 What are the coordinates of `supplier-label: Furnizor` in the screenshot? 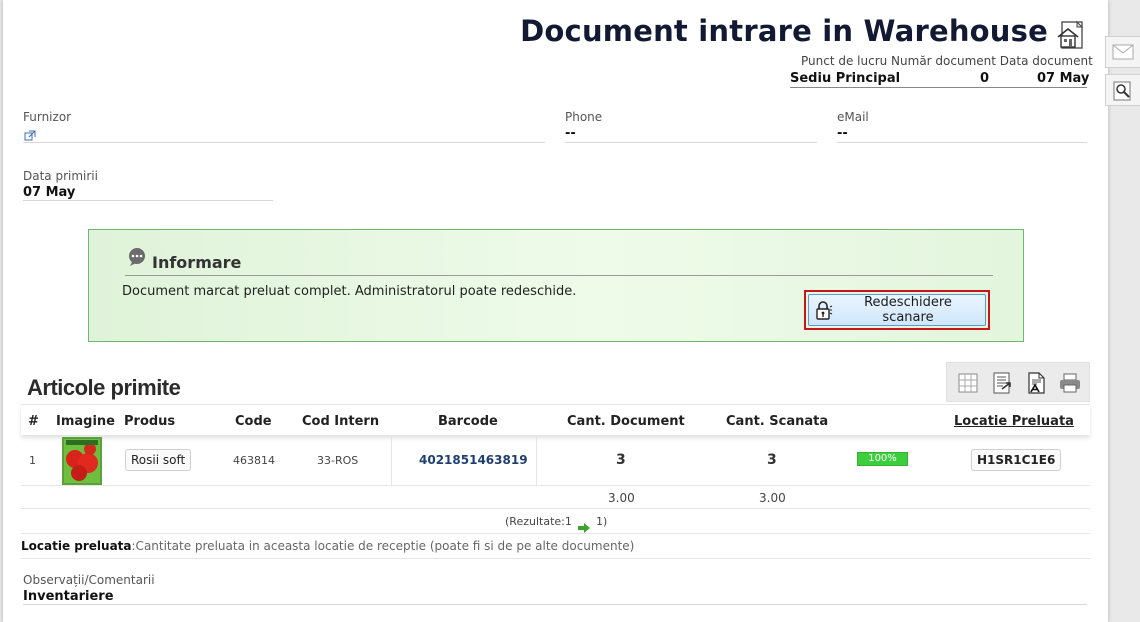 It's located at (47, 117).